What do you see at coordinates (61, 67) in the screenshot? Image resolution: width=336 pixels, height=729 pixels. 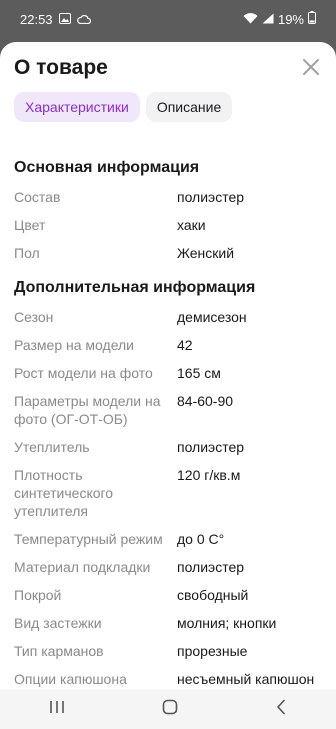 I see `sheet-title: О товаре` at bounding box center [61, 67].